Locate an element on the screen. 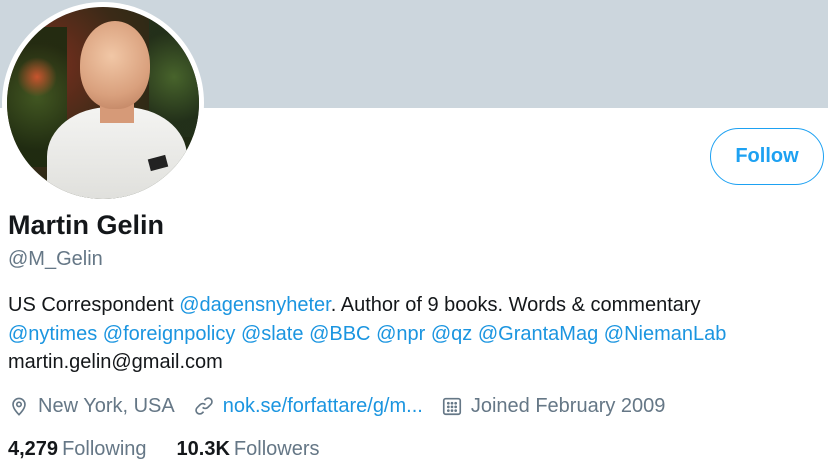 The image size is (828, 468). calendar-icon is located at coordinates (451, 406).